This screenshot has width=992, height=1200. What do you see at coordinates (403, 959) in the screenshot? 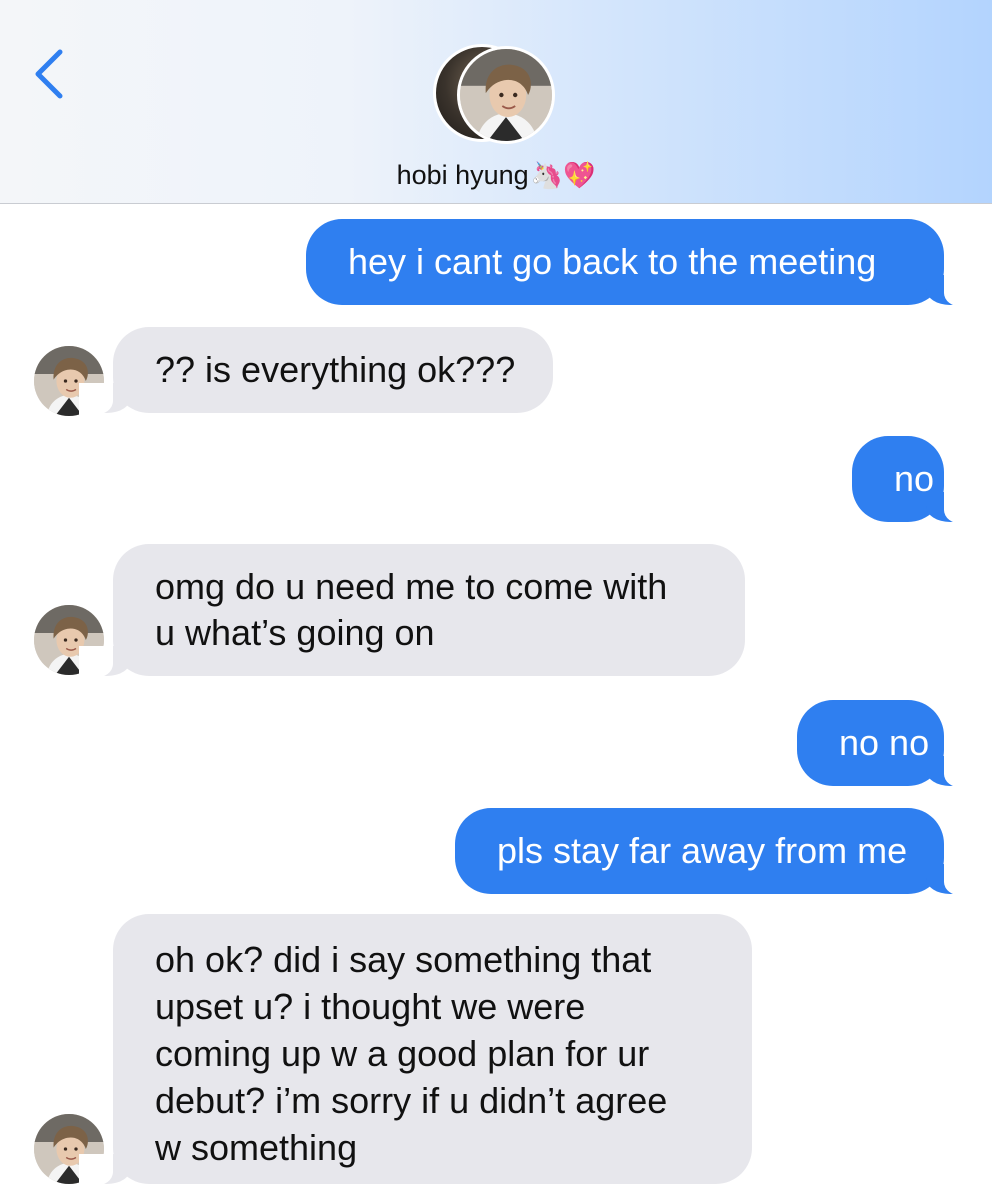
I see `message-text-line: oh ok? did i say something that` at bounding box center [403, 959].